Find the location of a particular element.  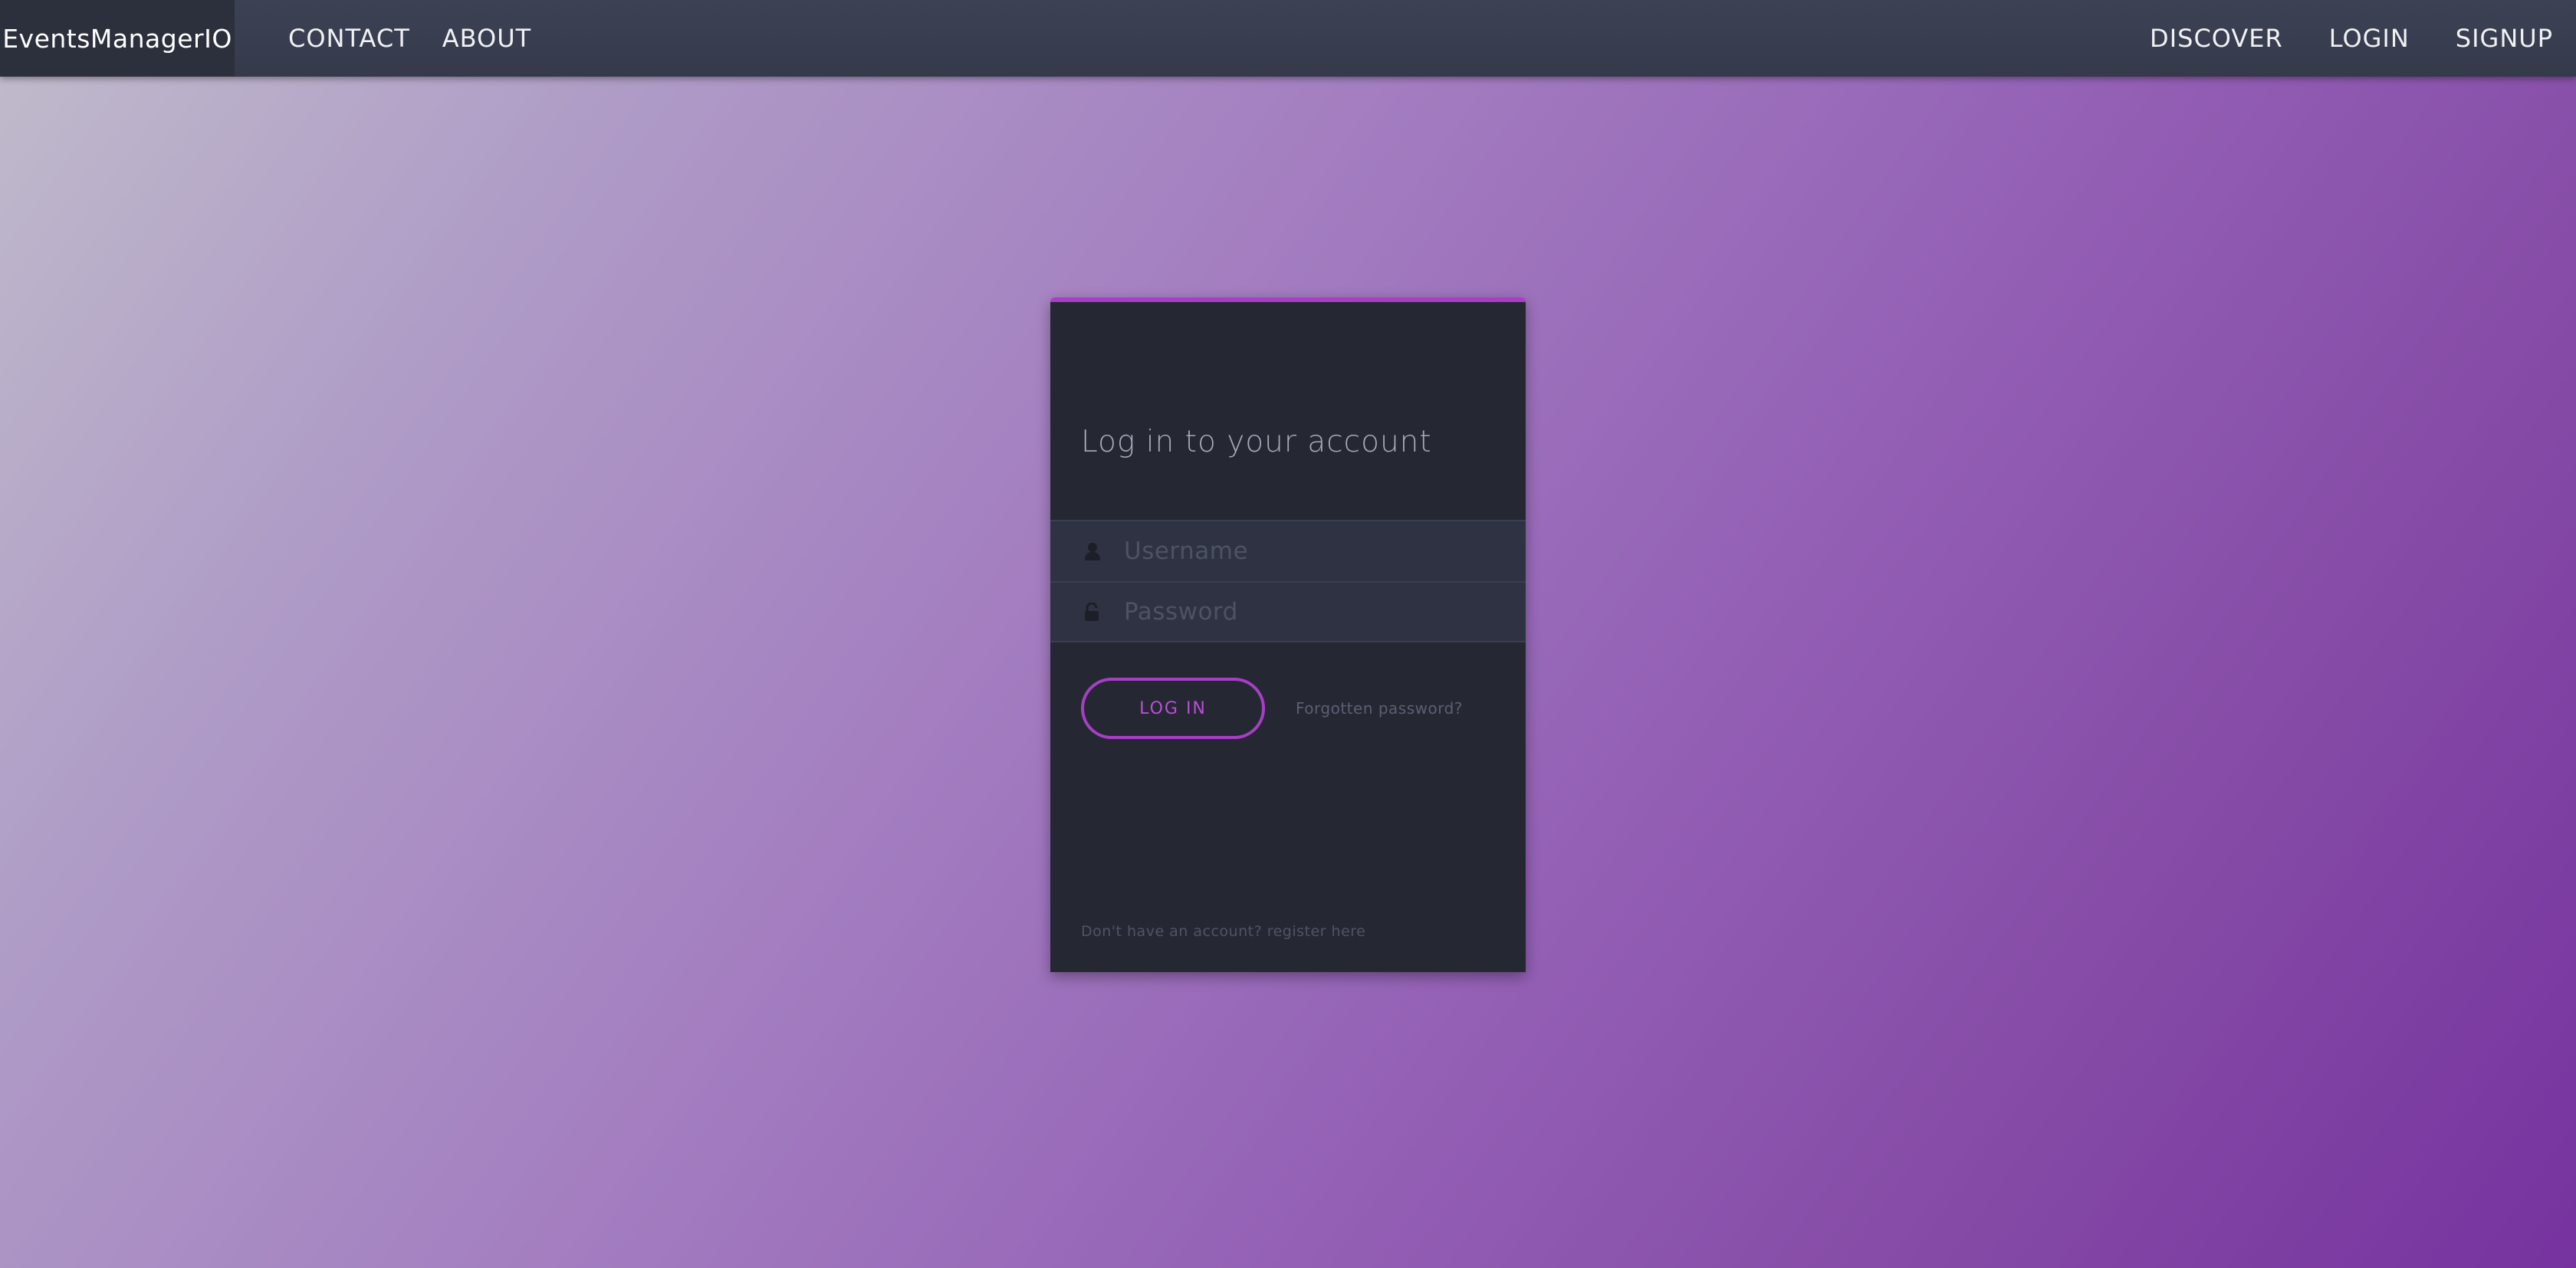

register-link: register here is located at coordinates (1316, 931).